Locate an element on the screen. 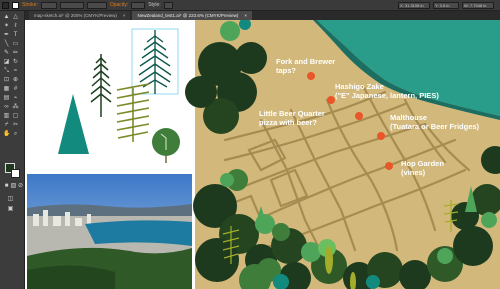 The image size is (500, 289). label-malthouse: Malthouse (Tuatara or Beer Fridges) is located at coordinates (434, 122).